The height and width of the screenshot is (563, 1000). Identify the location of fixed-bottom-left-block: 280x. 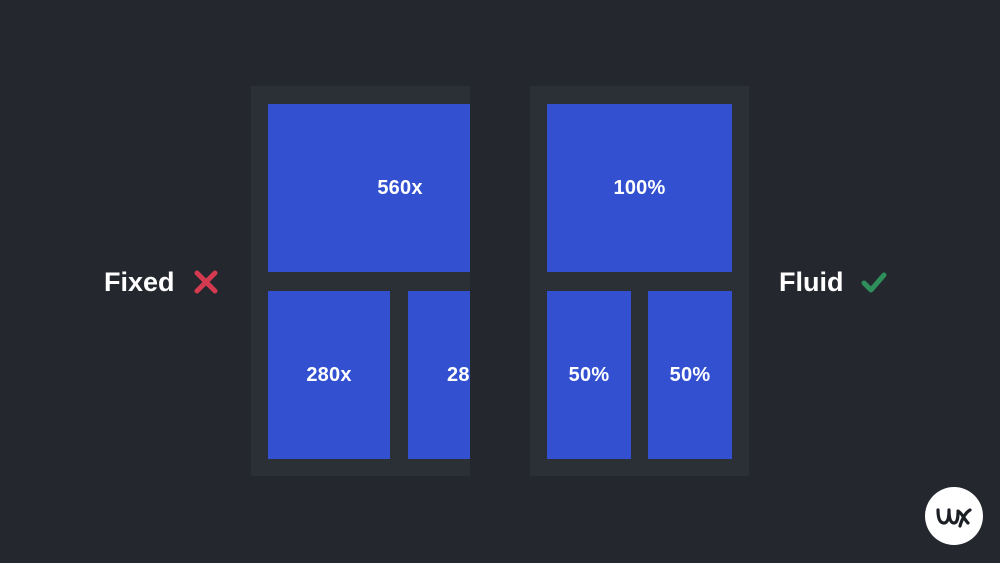
(329, 375).